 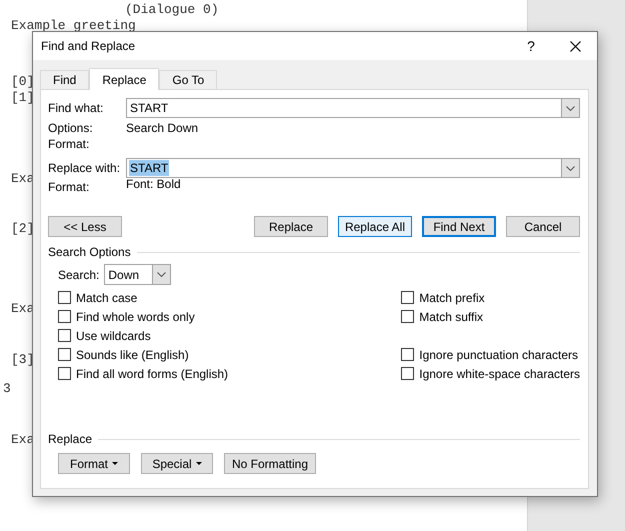 What do you see at coordinates (575, 46) in the screenshot?
I see `close-icon` at bounding box center [575, 46].